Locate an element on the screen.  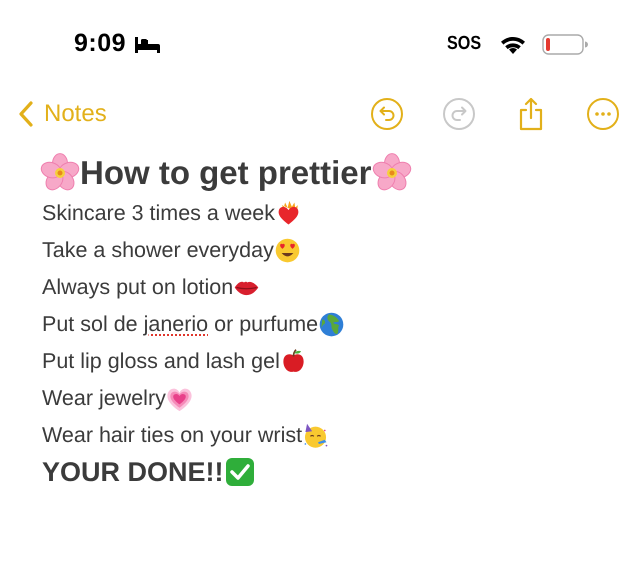
note-line: Put lip gloss and lash gel is located at coordinates (161, 361).